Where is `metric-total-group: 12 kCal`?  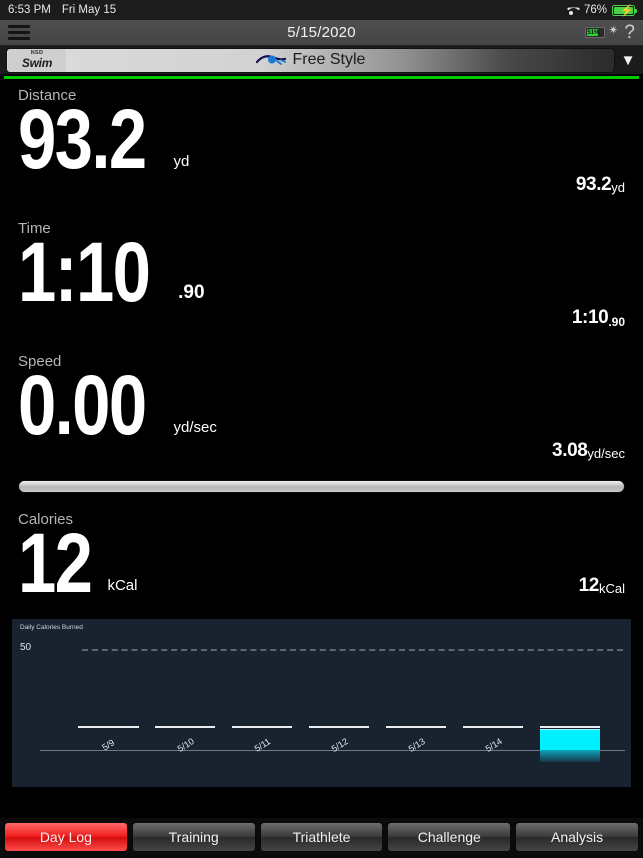 metric-total-group: 12 kCal is located at coordinates (602, 586).